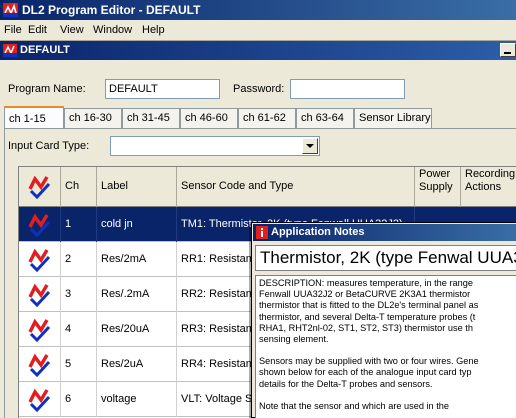  I want to click on menu-bar: File Edit View Window Help, so click(258, 30).